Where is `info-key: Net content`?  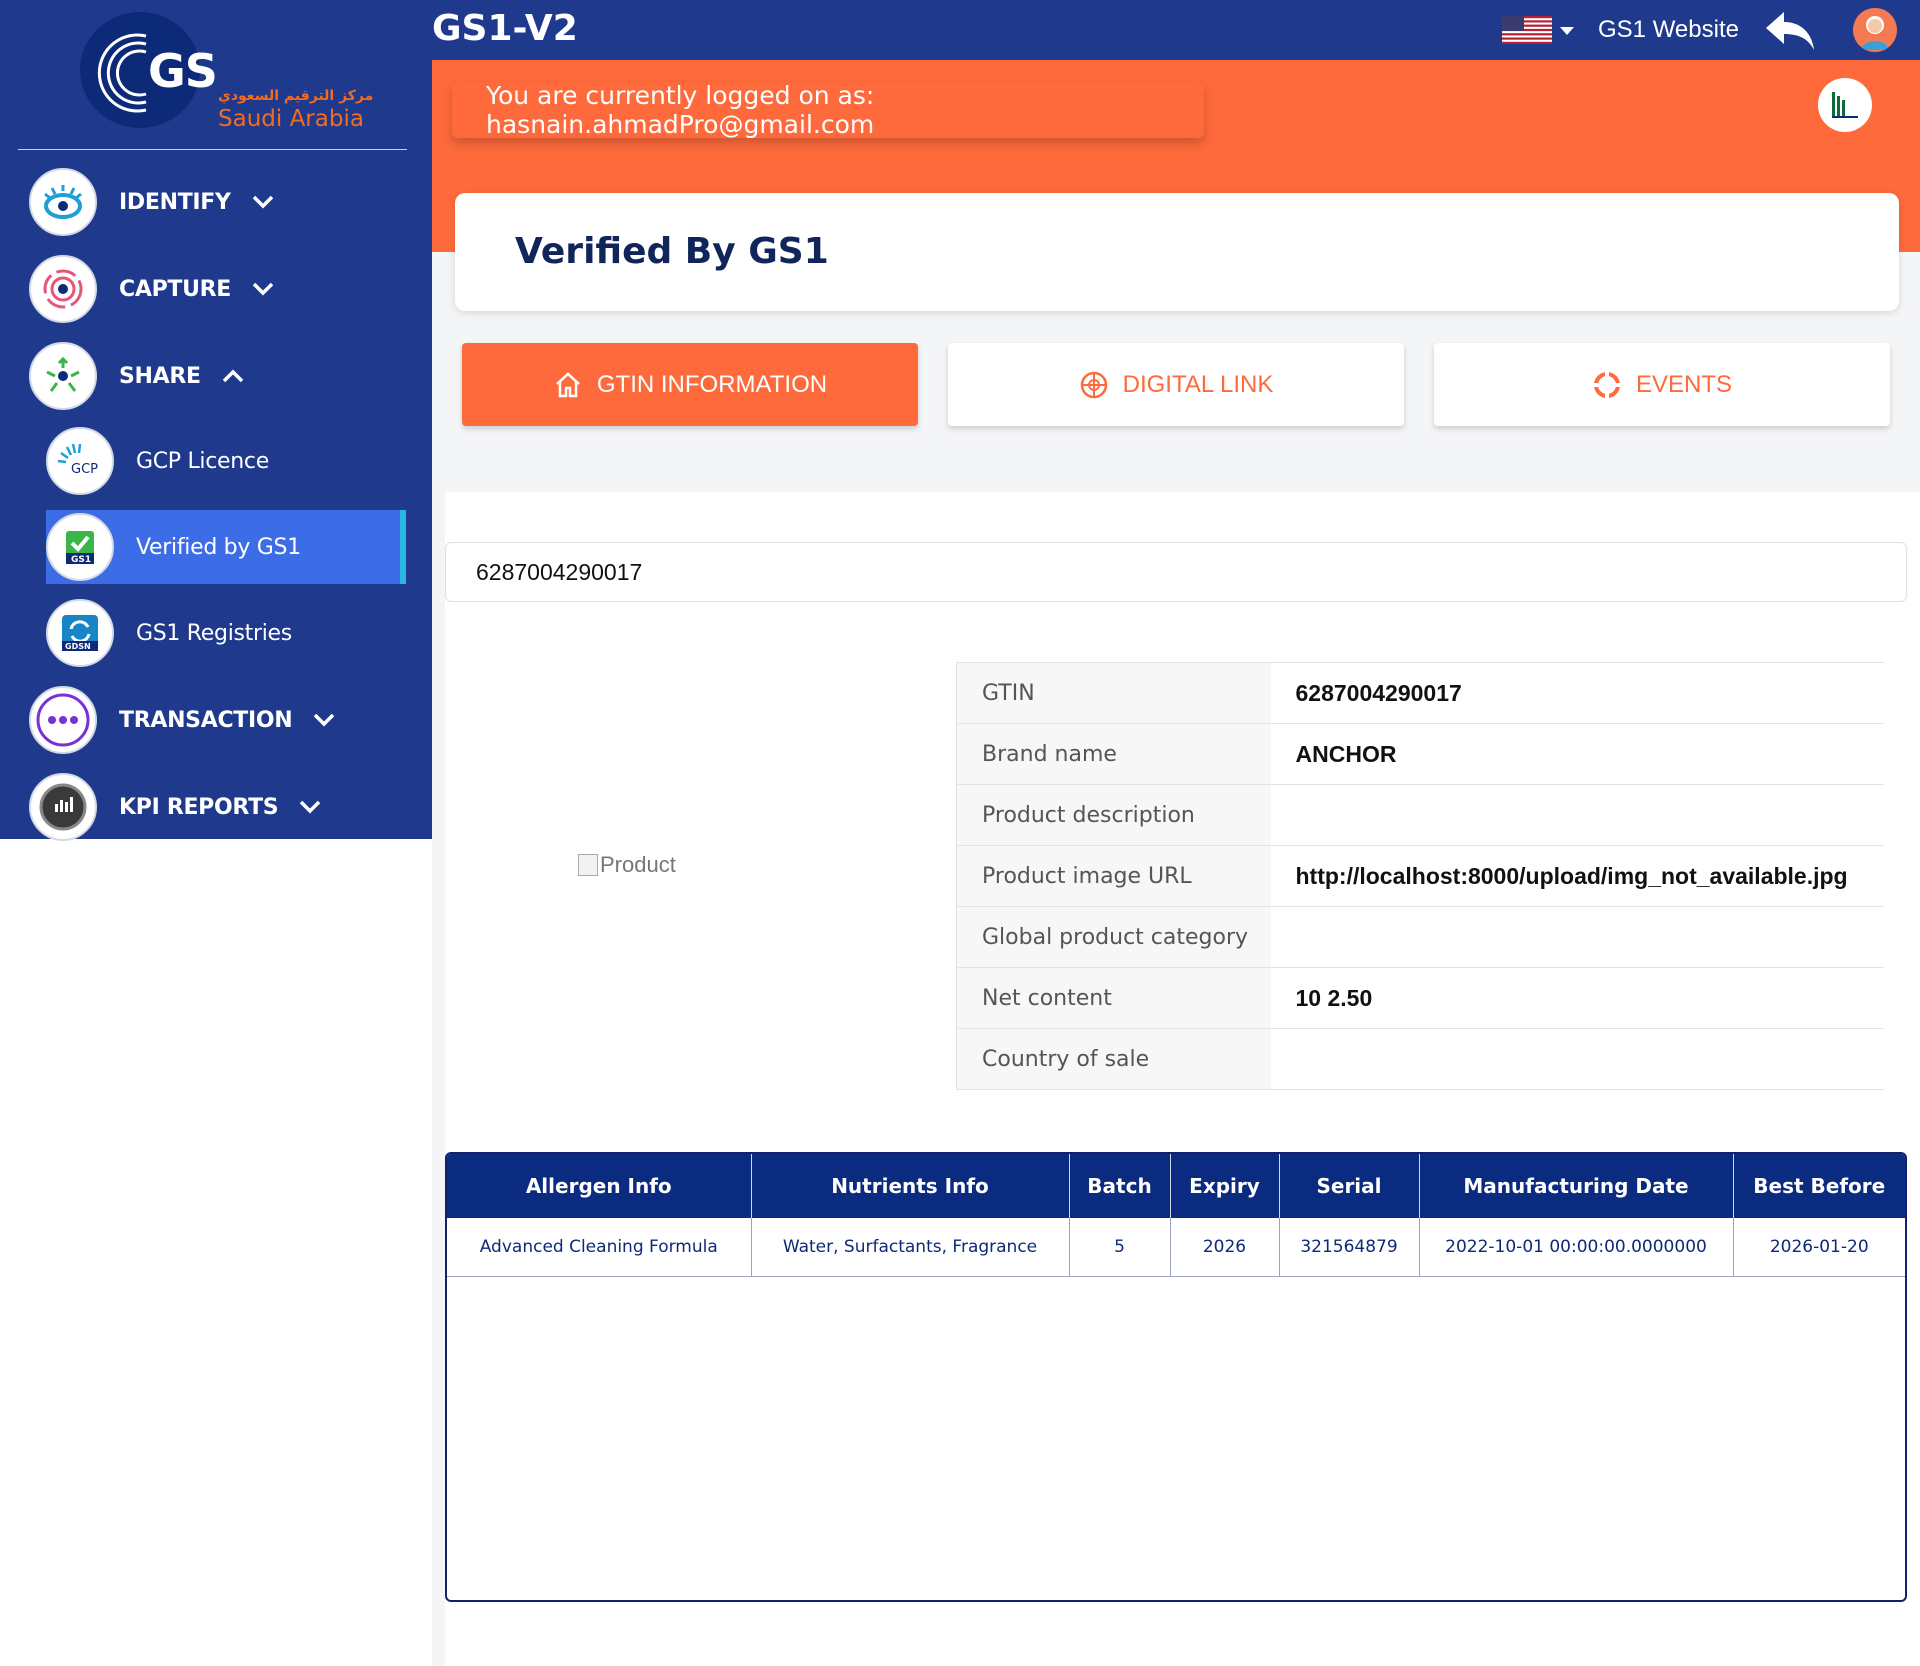 info-key: Net content is located at coordinates (1113, 998).